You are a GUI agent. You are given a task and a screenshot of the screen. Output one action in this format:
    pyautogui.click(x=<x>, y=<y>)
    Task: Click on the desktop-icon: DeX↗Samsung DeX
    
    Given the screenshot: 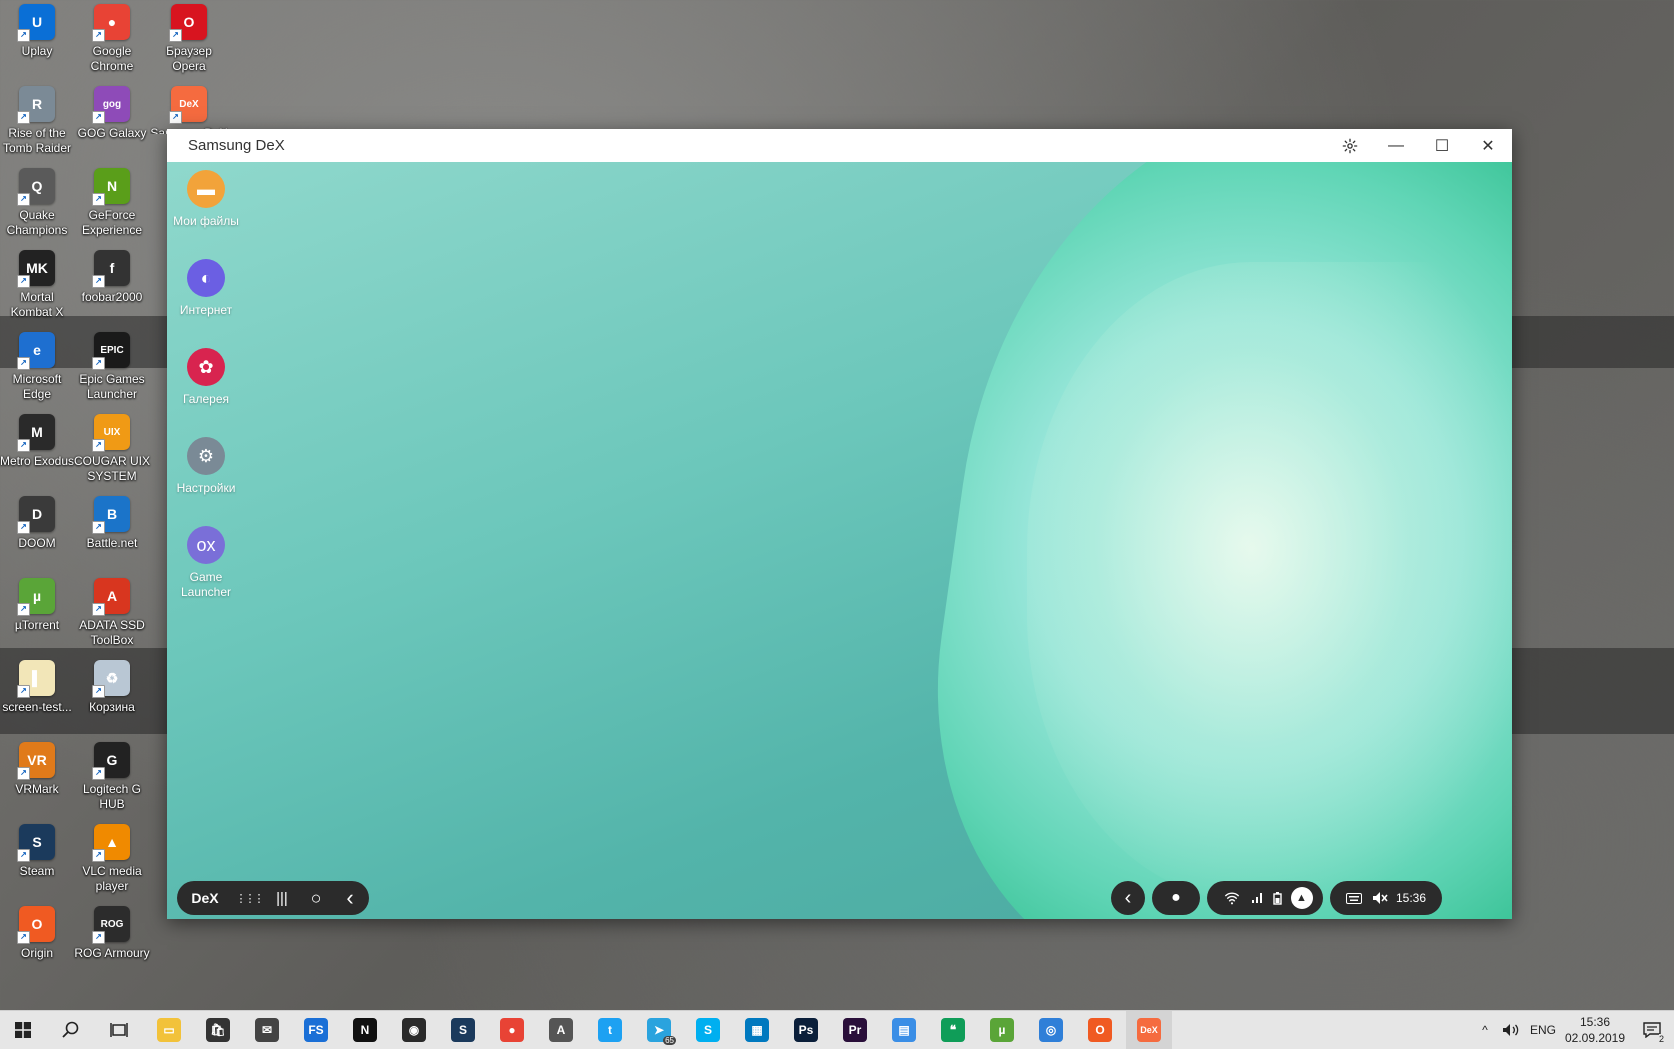 What is the action you would take?
    pyautogui.click(x=189, y=110)
    